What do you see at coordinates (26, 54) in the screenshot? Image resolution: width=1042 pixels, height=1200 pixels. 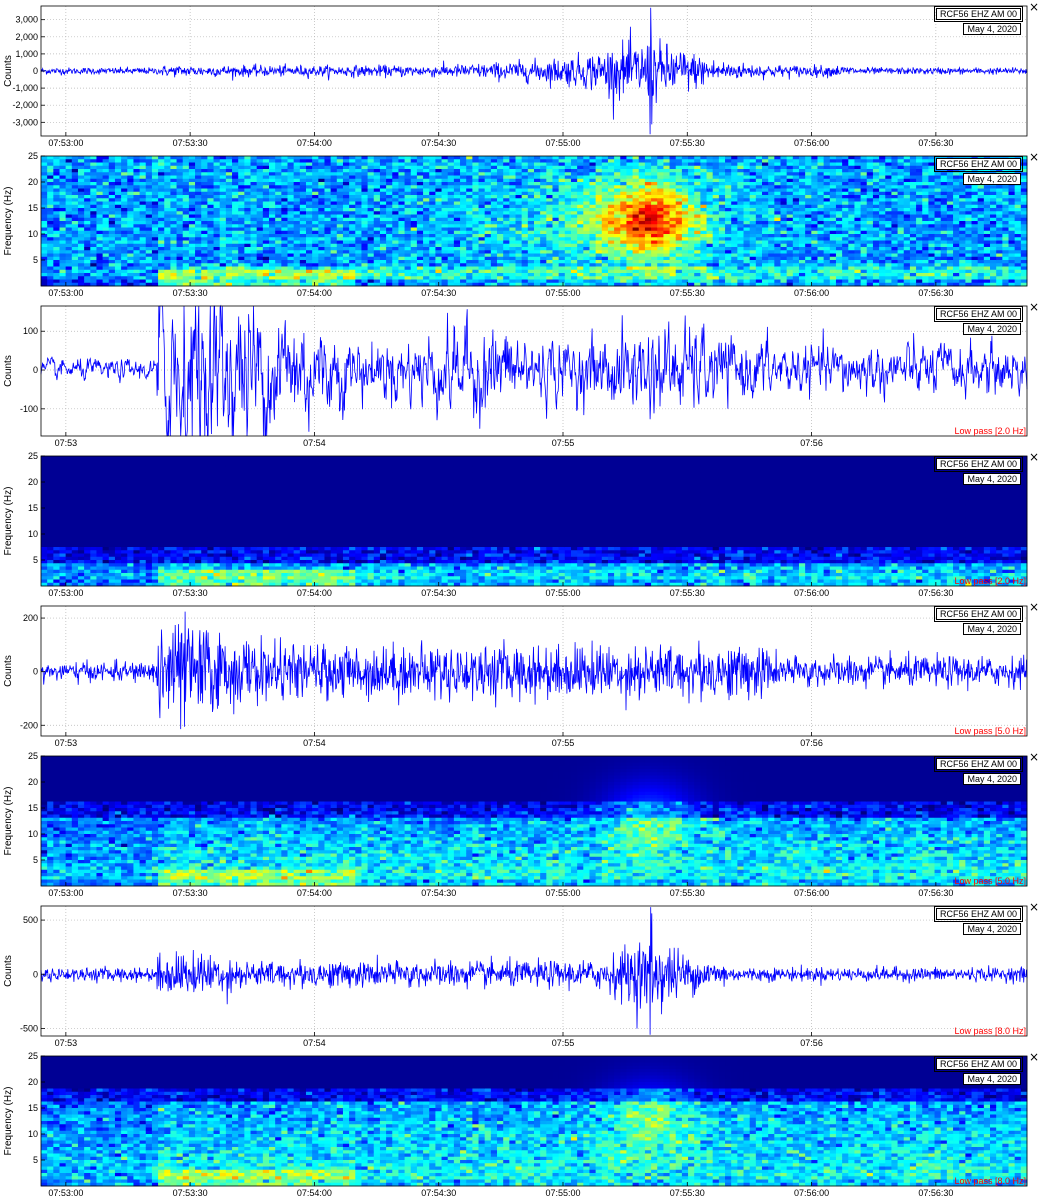 I see `y-tick-label: 1,000` at bounding box center [26, 54].